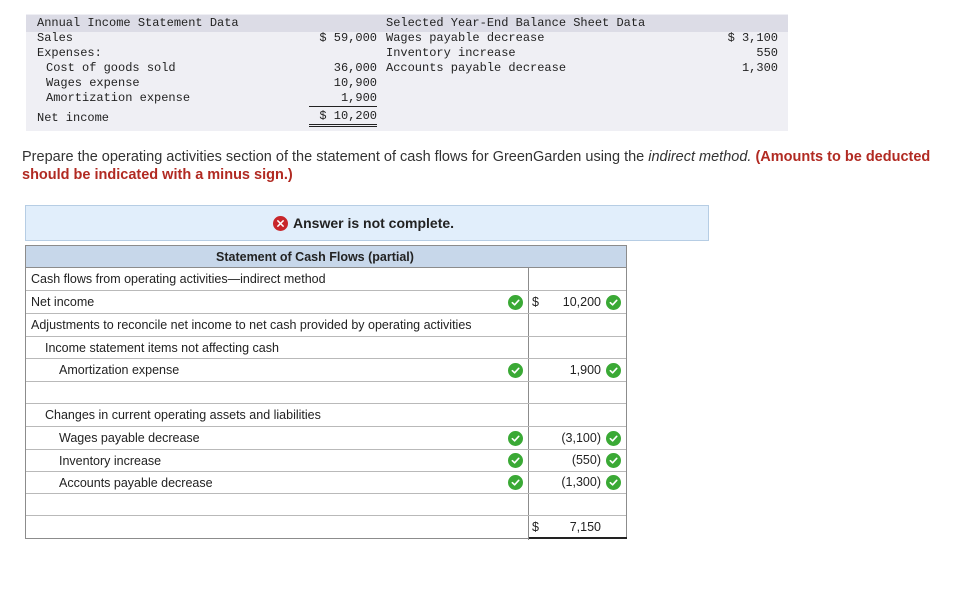 This screenshot has height=594, width=974. I want to click on net-income-value: $ 10,200, so click(343, 118).